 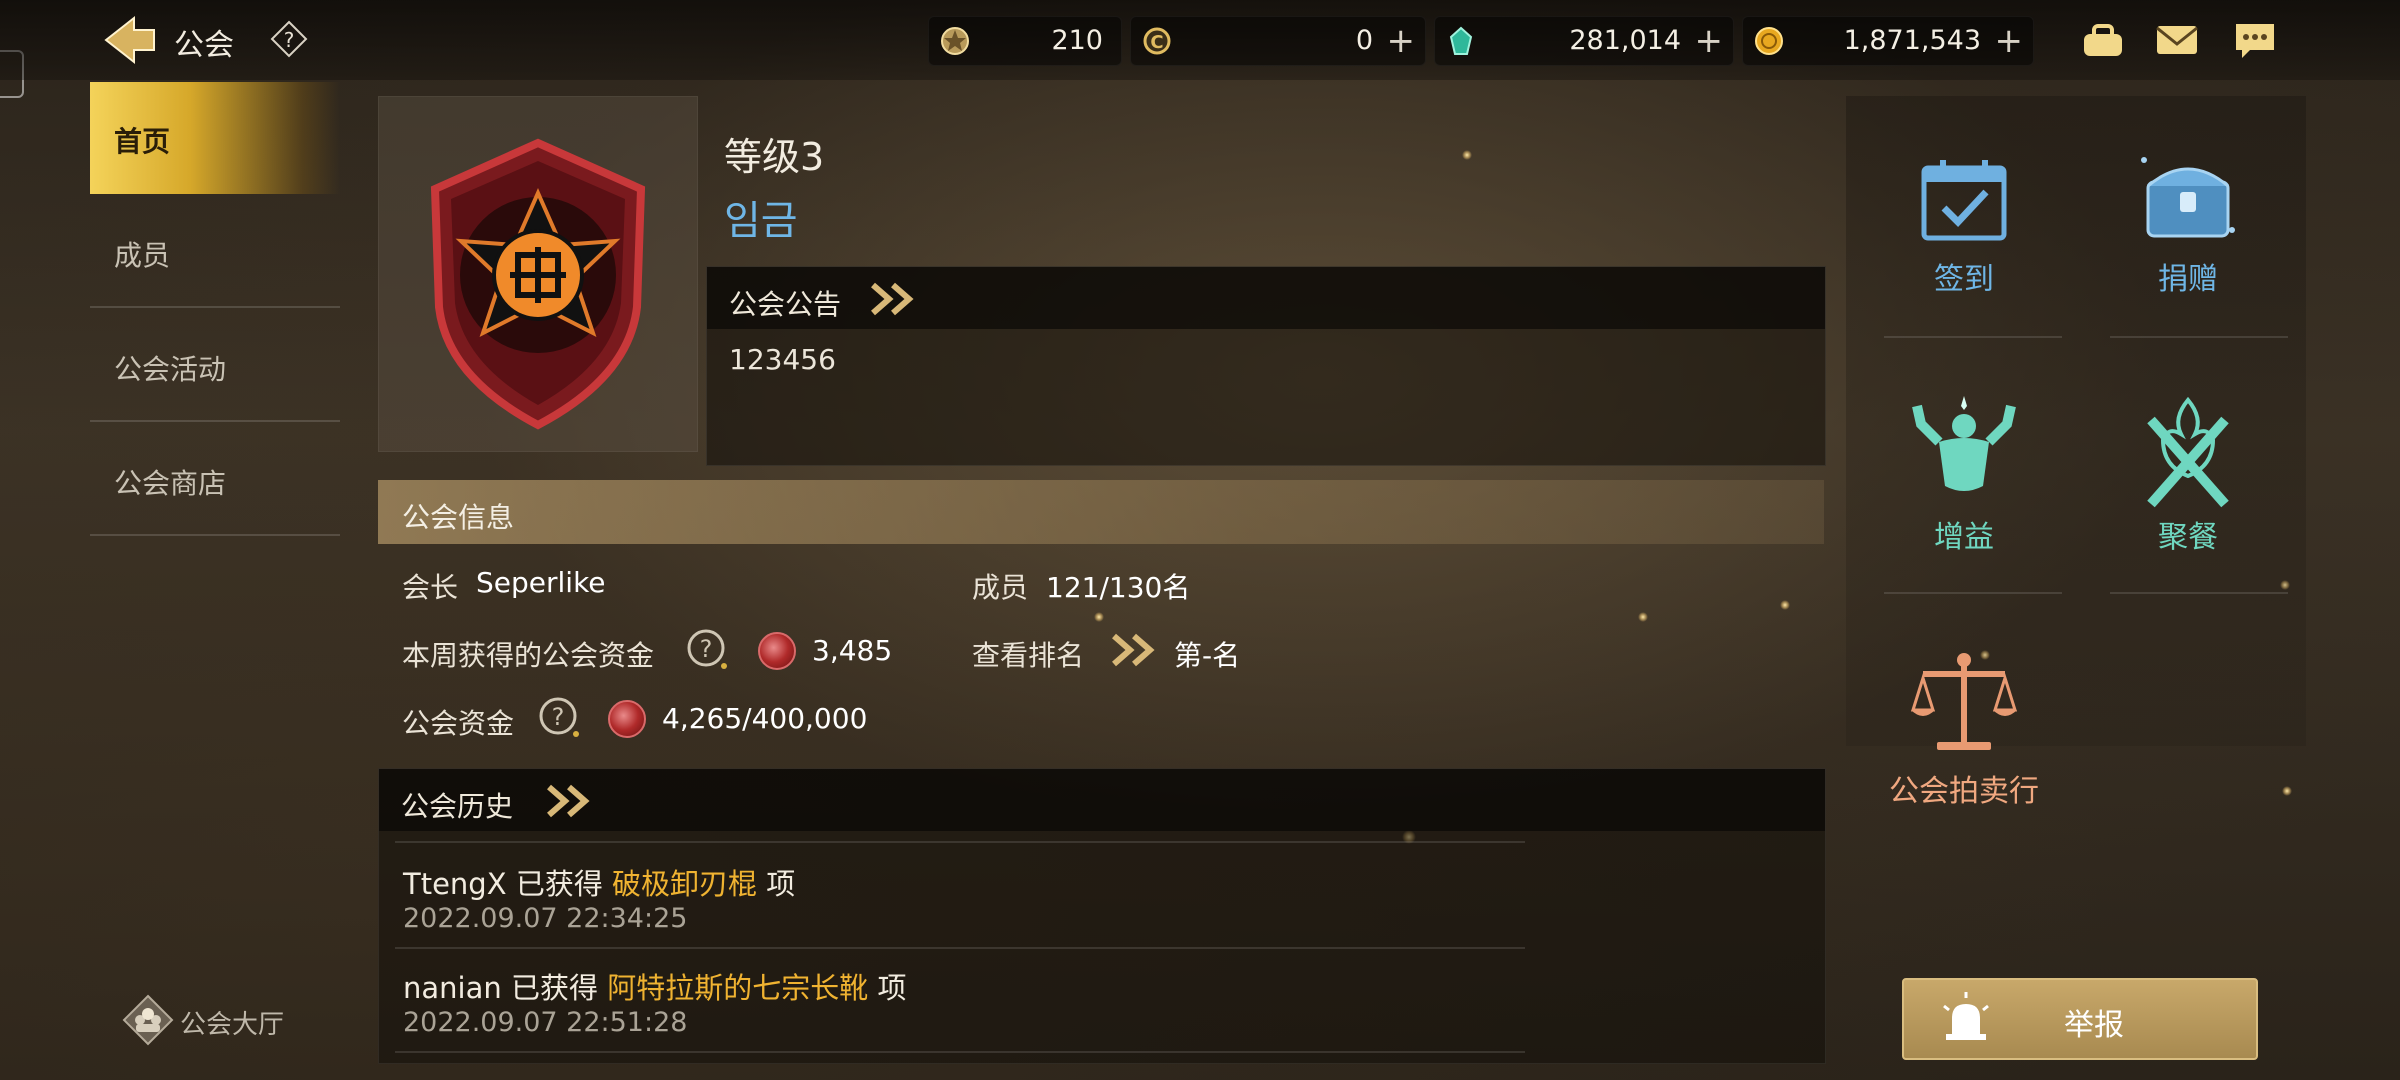 I want to click on guild-info-header: 公会信息, so click(x=1101, y=512).